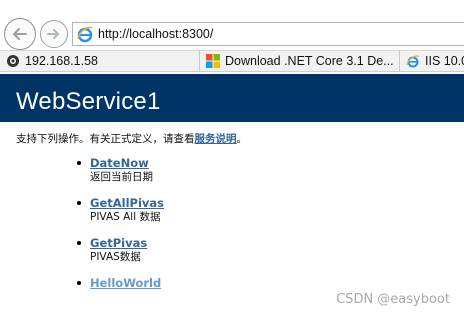 Image resolution: width=464 pixels, height=320 pixels. I want to click on back-arrow-icon, so click(20, 34).